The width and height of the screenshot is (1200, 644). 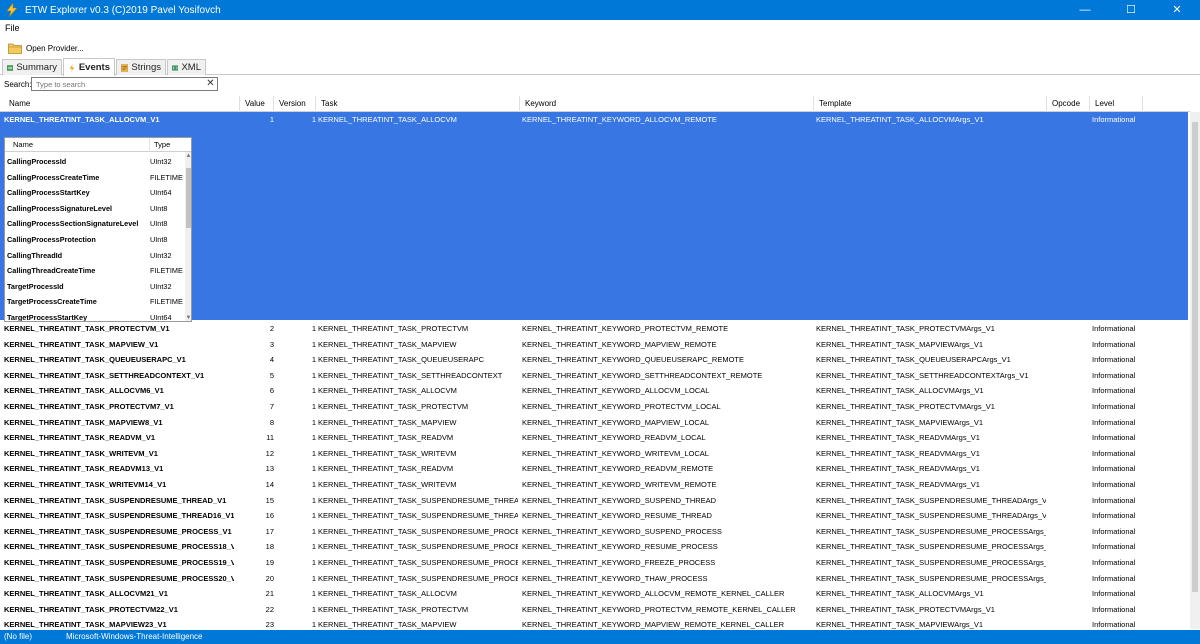 I want to click on cell-name: KERNEL_THREATINT_TASK_MAPVIEW23_V1, so click(x=85, y=624).